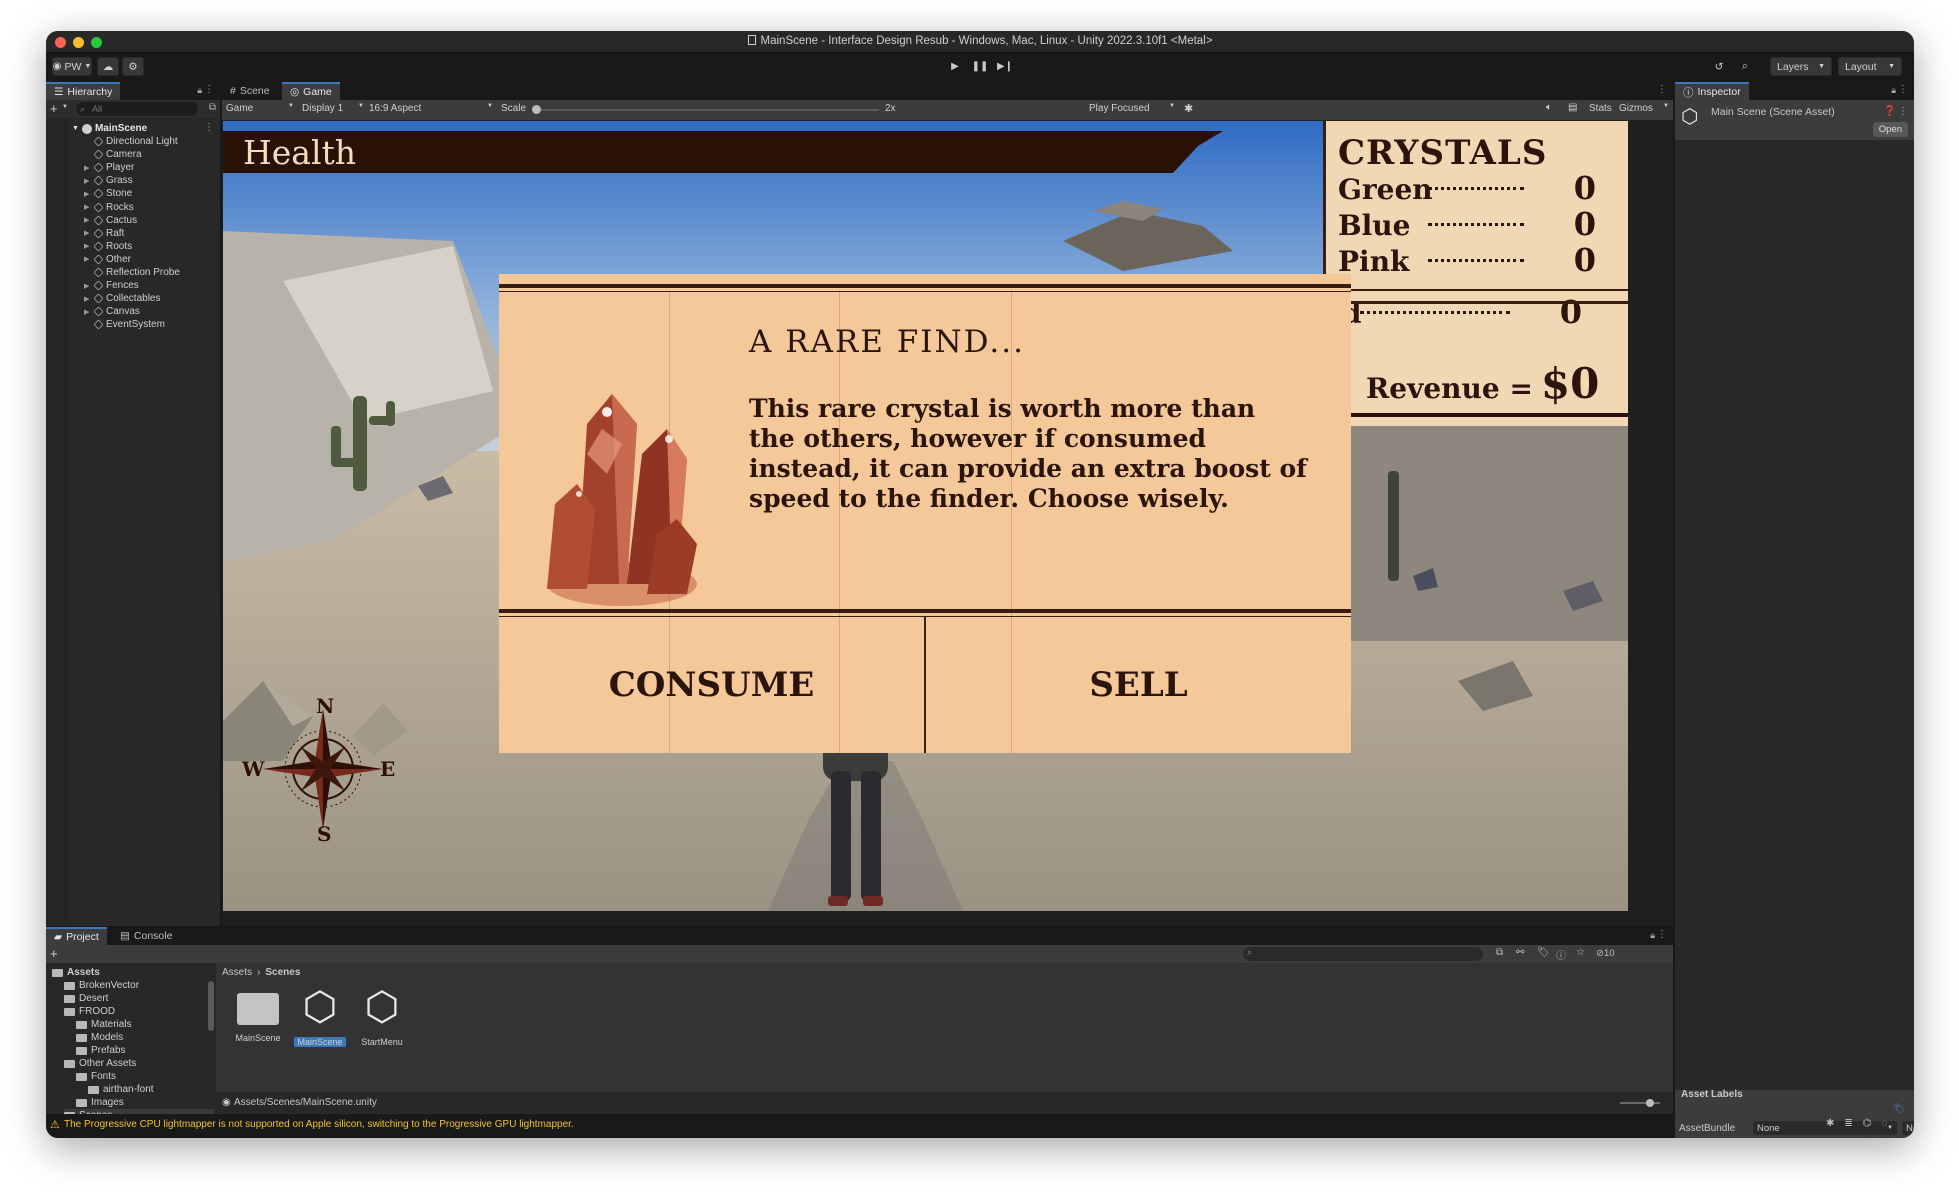 The width and height of the screenshot is (1959, 1200). Describe the element at coordinates (1138, 685) in the screenshot. I see `sell-button: SELL` at that location.